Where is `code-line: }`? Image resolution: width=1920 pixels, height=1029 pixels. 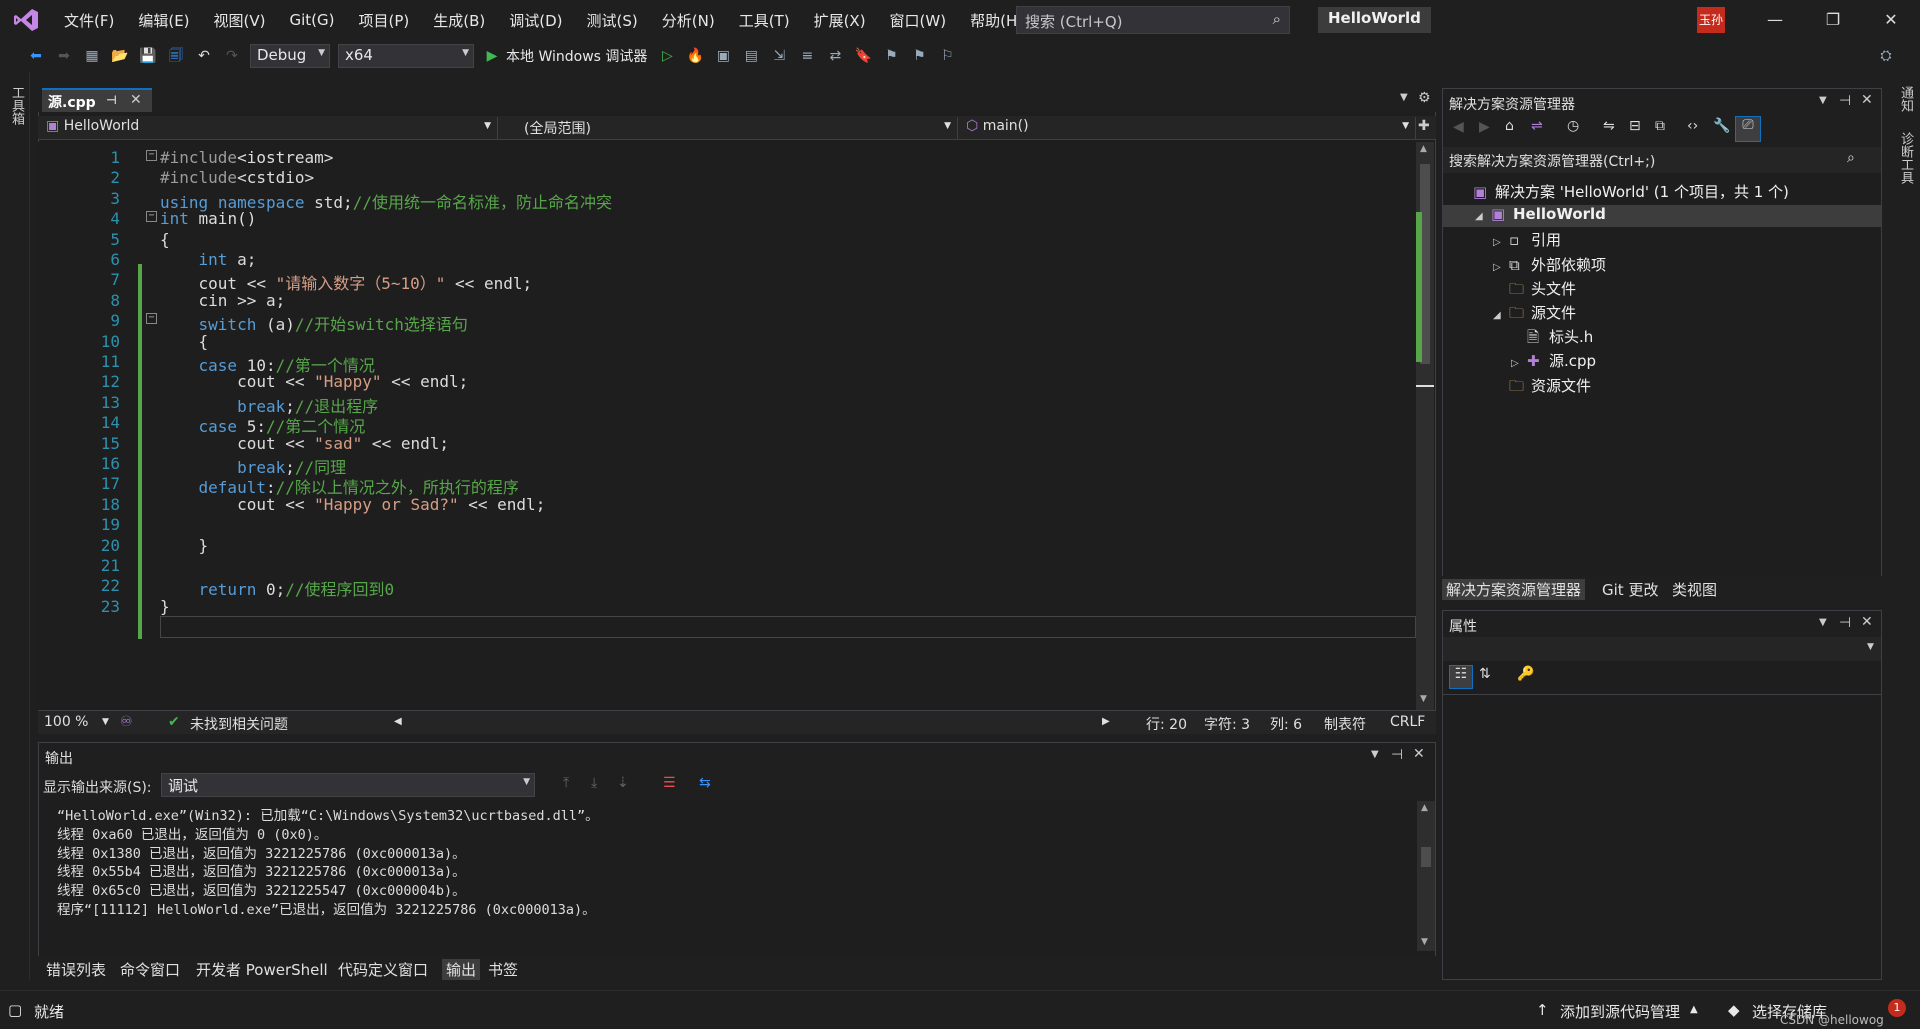
code-line: } is located at coordinates (165, 606).